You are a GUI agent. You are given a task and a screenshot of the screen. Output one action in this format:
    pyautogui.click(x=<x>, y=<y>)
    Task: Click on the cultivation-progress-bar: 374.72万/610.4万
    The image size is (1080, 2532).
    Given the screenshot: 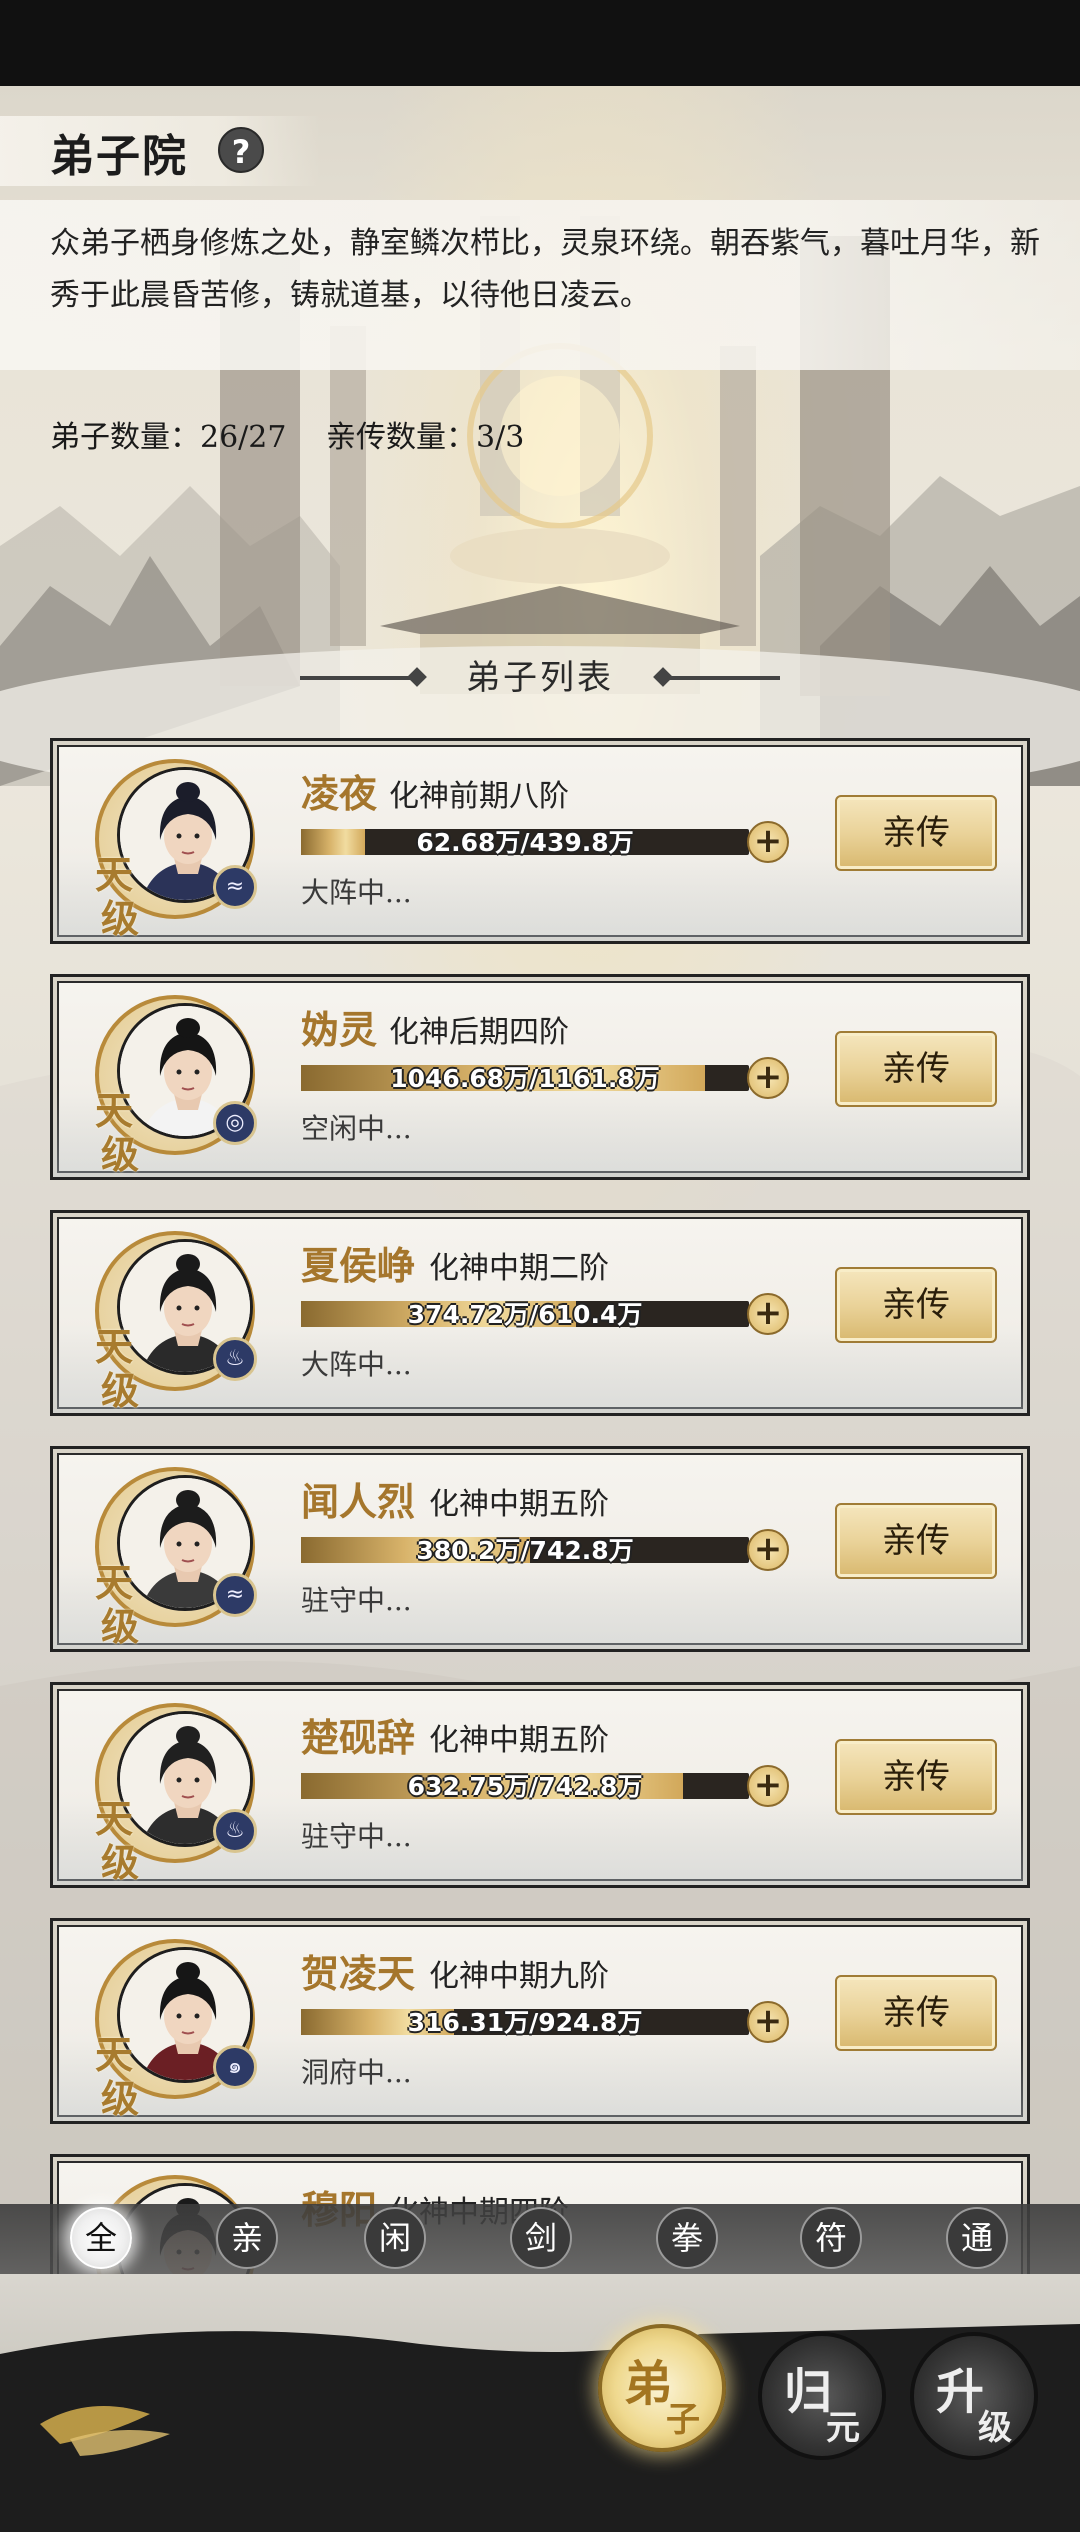 What is the action you would take?
    pyautogui.click(x=525, y=1314)
    